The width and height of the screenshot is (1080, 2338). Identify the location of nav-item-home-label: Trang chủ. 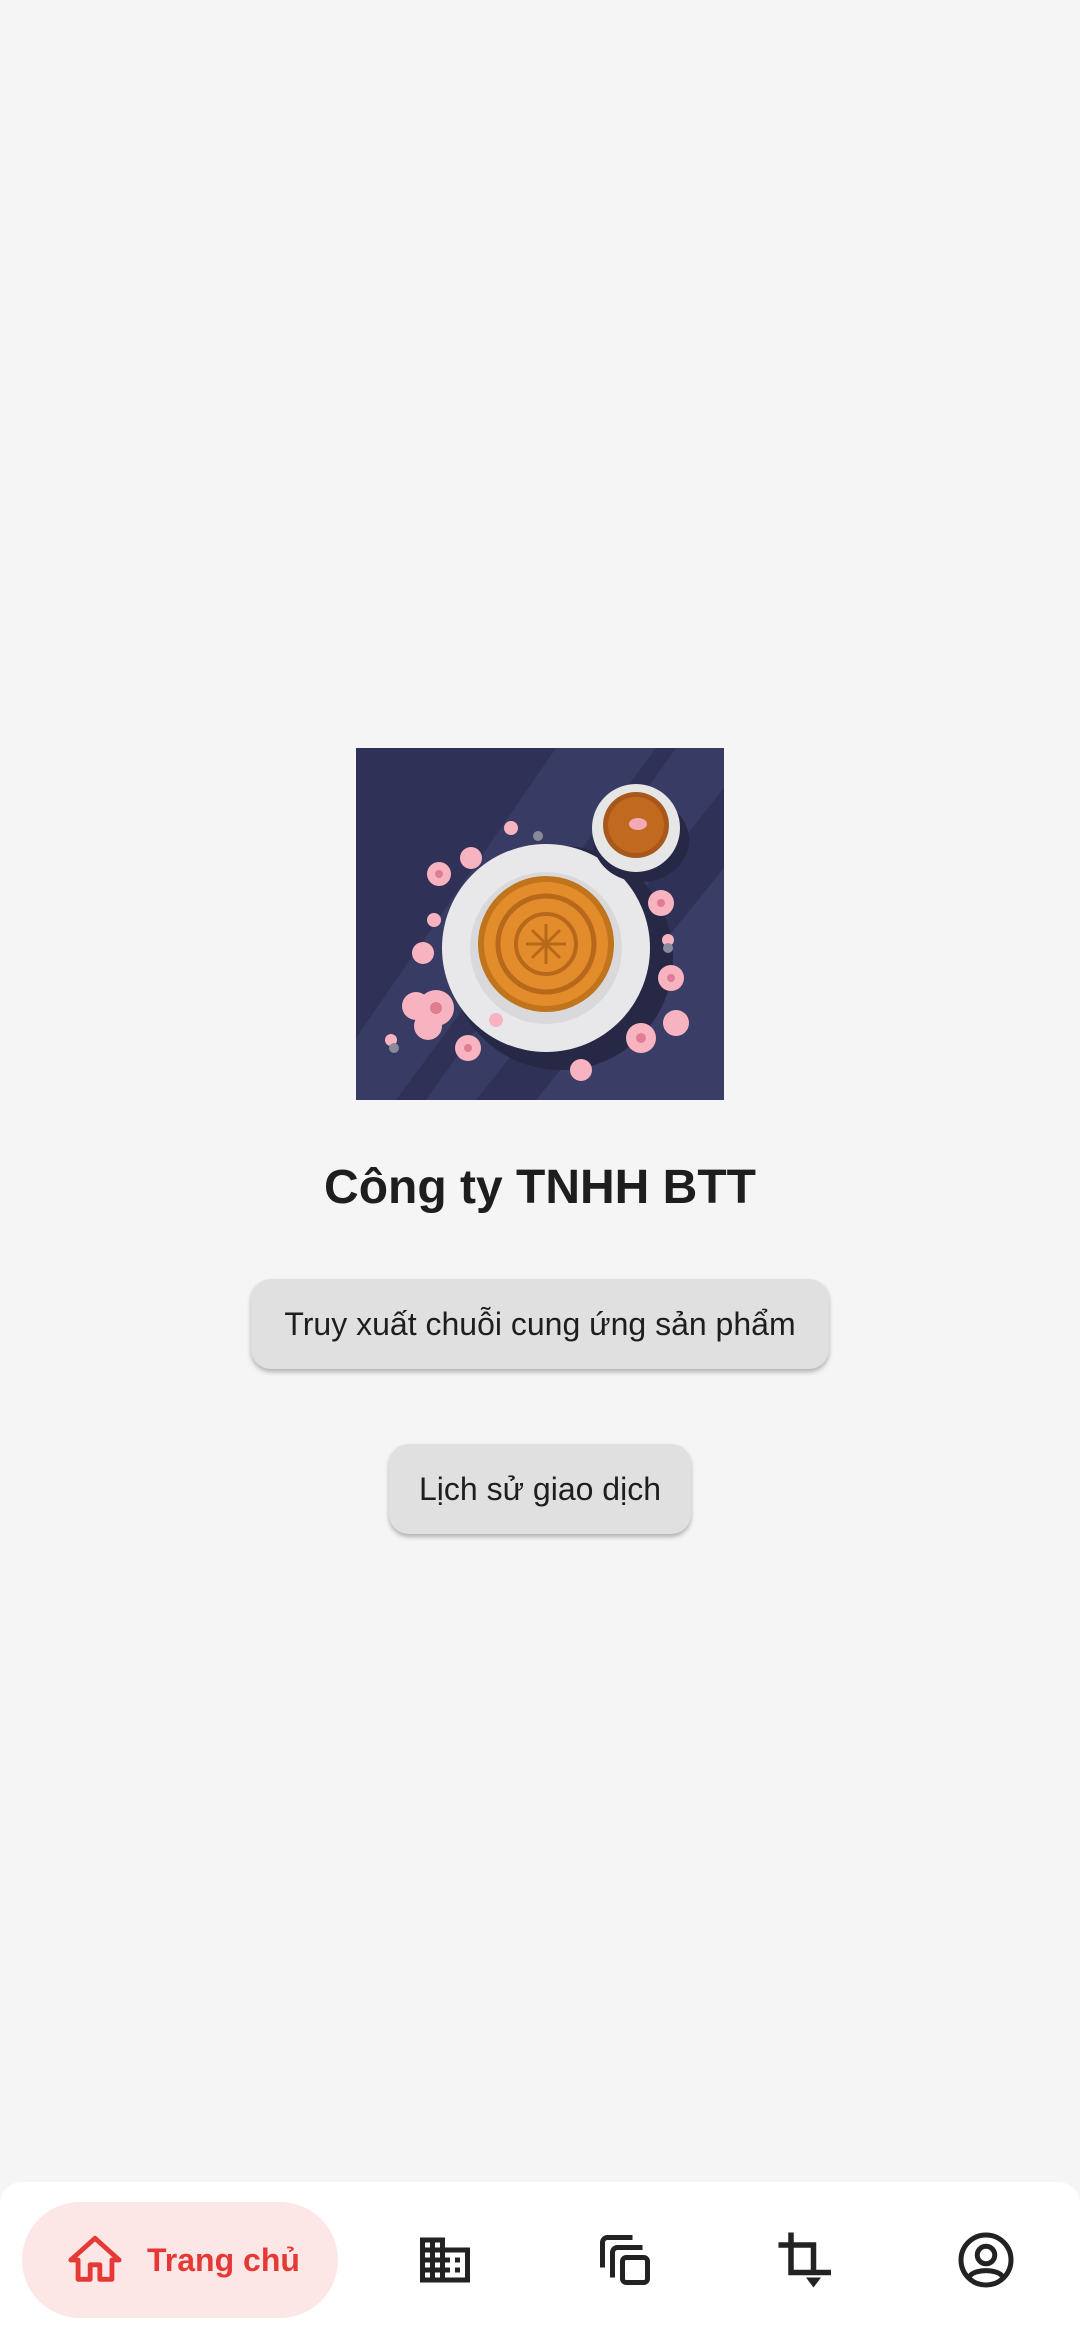
(223, 2260).